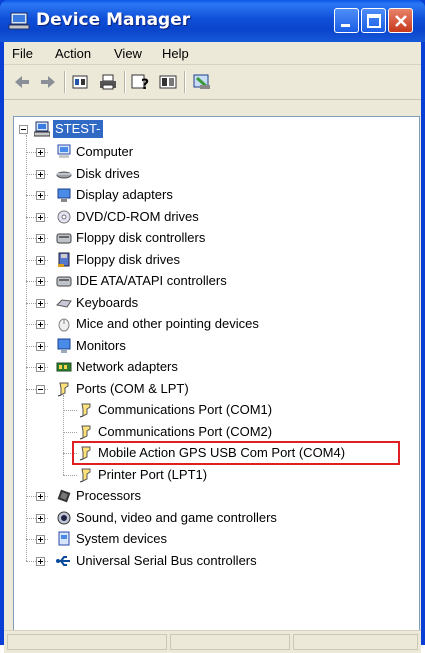 This screenshot has width=425, height=653. What do you see at coordinates (166, 560) in the screenshot?
I see `tree-item-universal-serial-bus-controllers-label: Universal Serial Bus controllers` at bounding box center [166, 560].